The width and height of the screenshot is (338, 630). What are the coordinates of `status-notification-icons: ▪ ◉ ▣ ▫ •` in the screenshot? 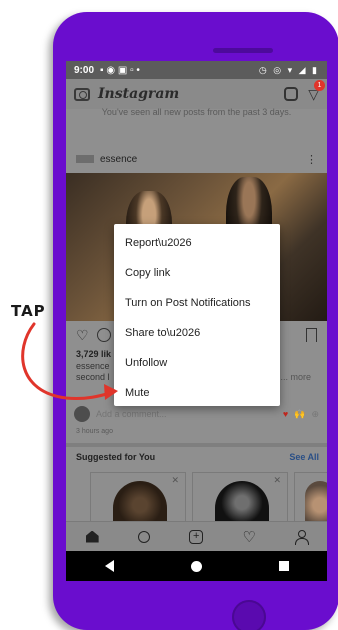 It's located at (120, 70).